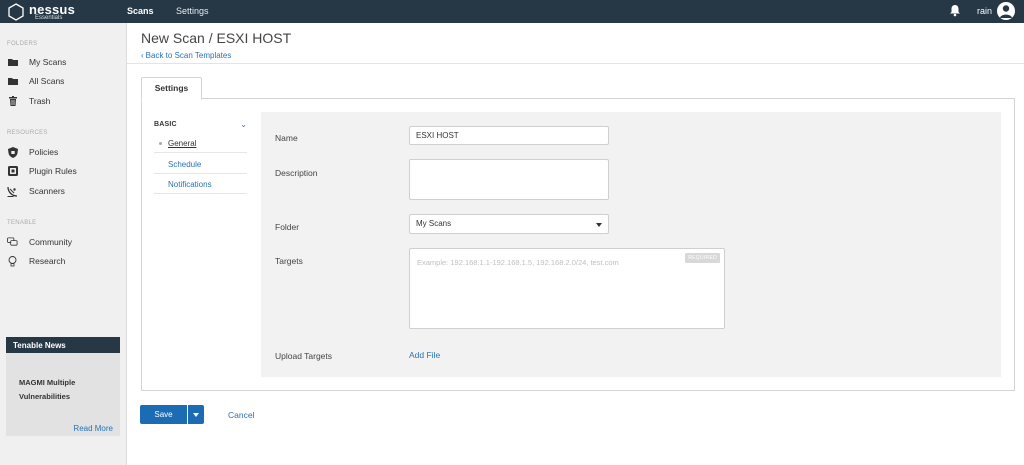  I want to click on settings-nav-notifications: Notifications, so click(200, 184).